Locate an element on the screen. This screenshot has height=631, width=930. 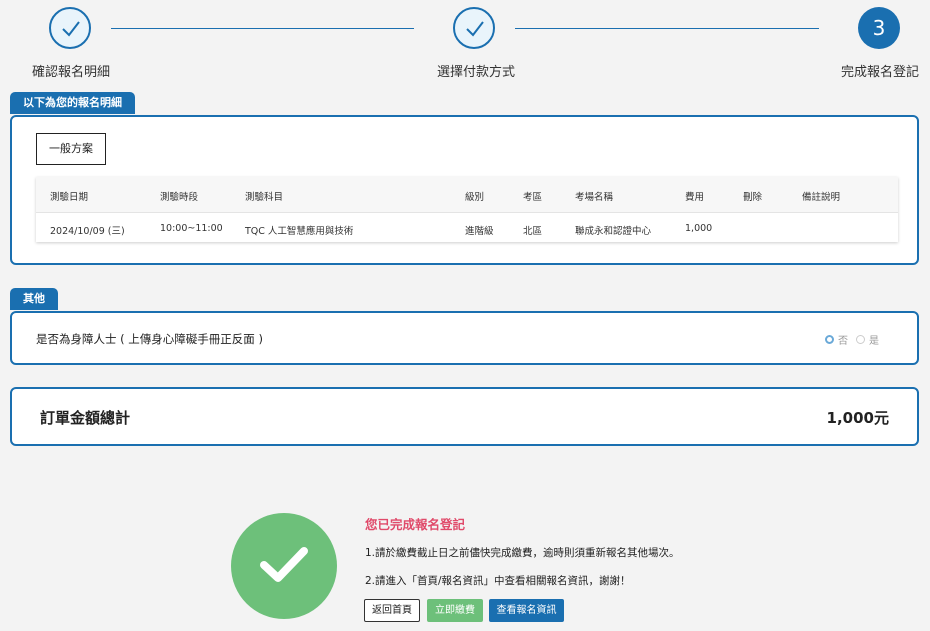
col-date: 測驗日期 is located at coordinates (69, 197).